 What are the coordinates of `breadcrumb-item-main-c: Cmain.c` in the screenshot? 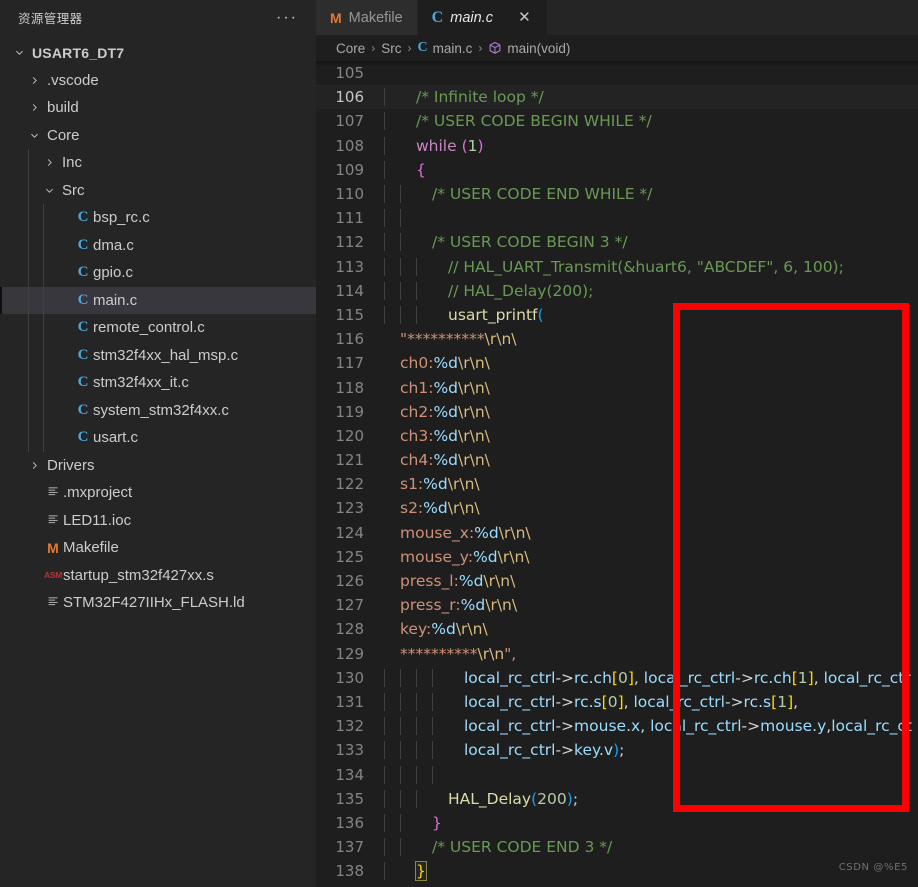 It's located at (445, 48).